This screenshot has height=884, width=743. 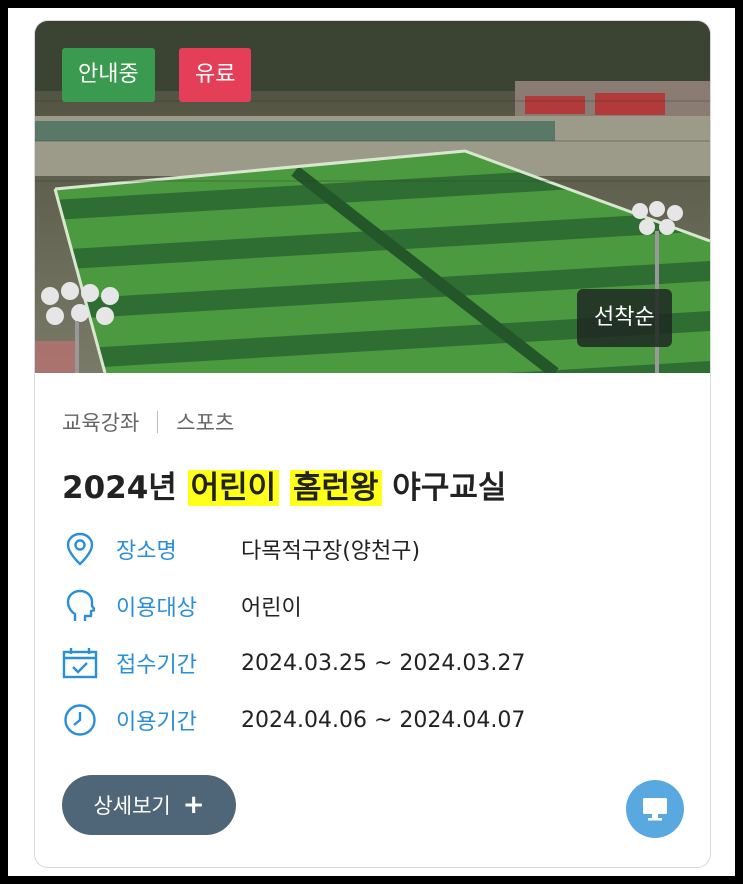 I want to click on status-badge: 안내중, so click(x=108, y=75).